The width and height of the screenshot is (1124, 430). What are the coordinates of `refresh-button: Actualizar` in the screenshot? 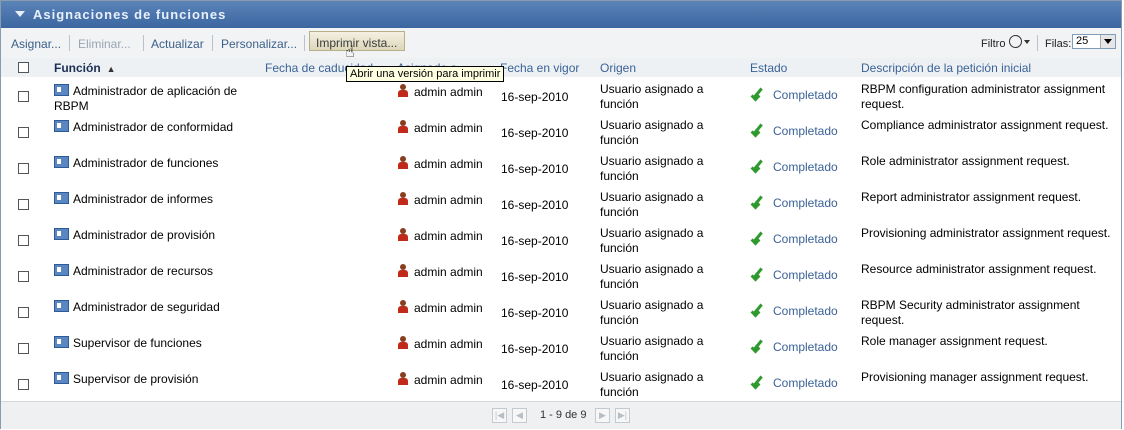 It's located at (177, 44).